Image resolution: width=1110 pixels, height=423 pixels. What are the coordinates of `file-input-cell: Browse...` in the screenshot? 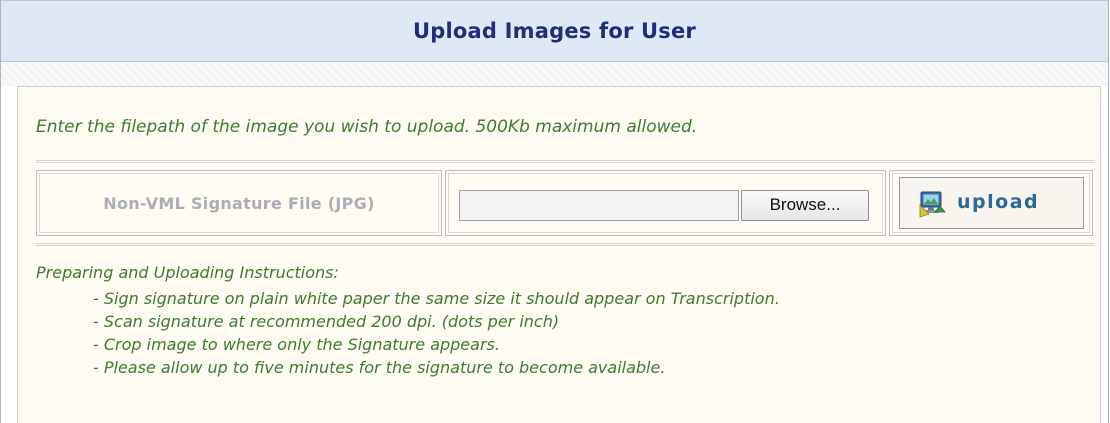 It's located at (665, 203).